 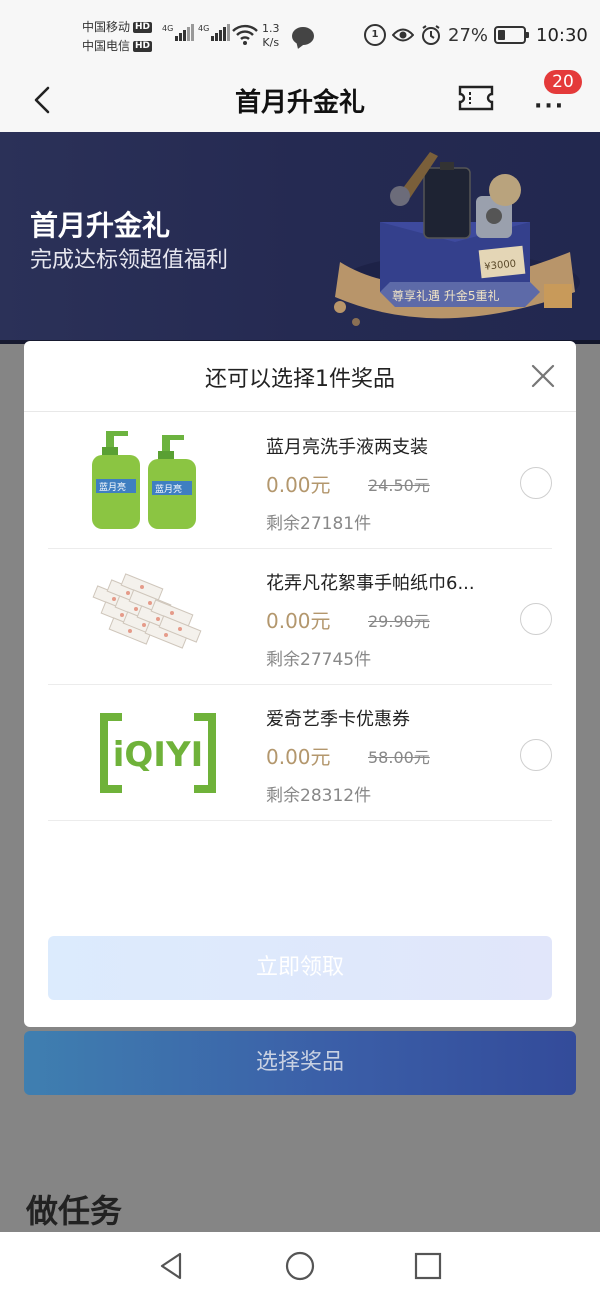 I want to click on page-title: 首月升金礼, so click(x=299, y=103).